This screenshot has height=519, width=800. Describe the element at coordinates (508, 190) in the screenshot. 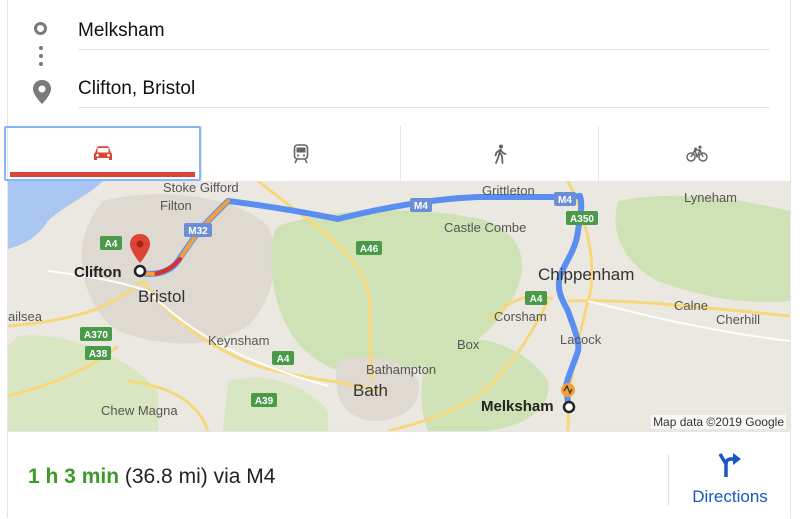

I see `place-grittleton: Grittleton` at that location.